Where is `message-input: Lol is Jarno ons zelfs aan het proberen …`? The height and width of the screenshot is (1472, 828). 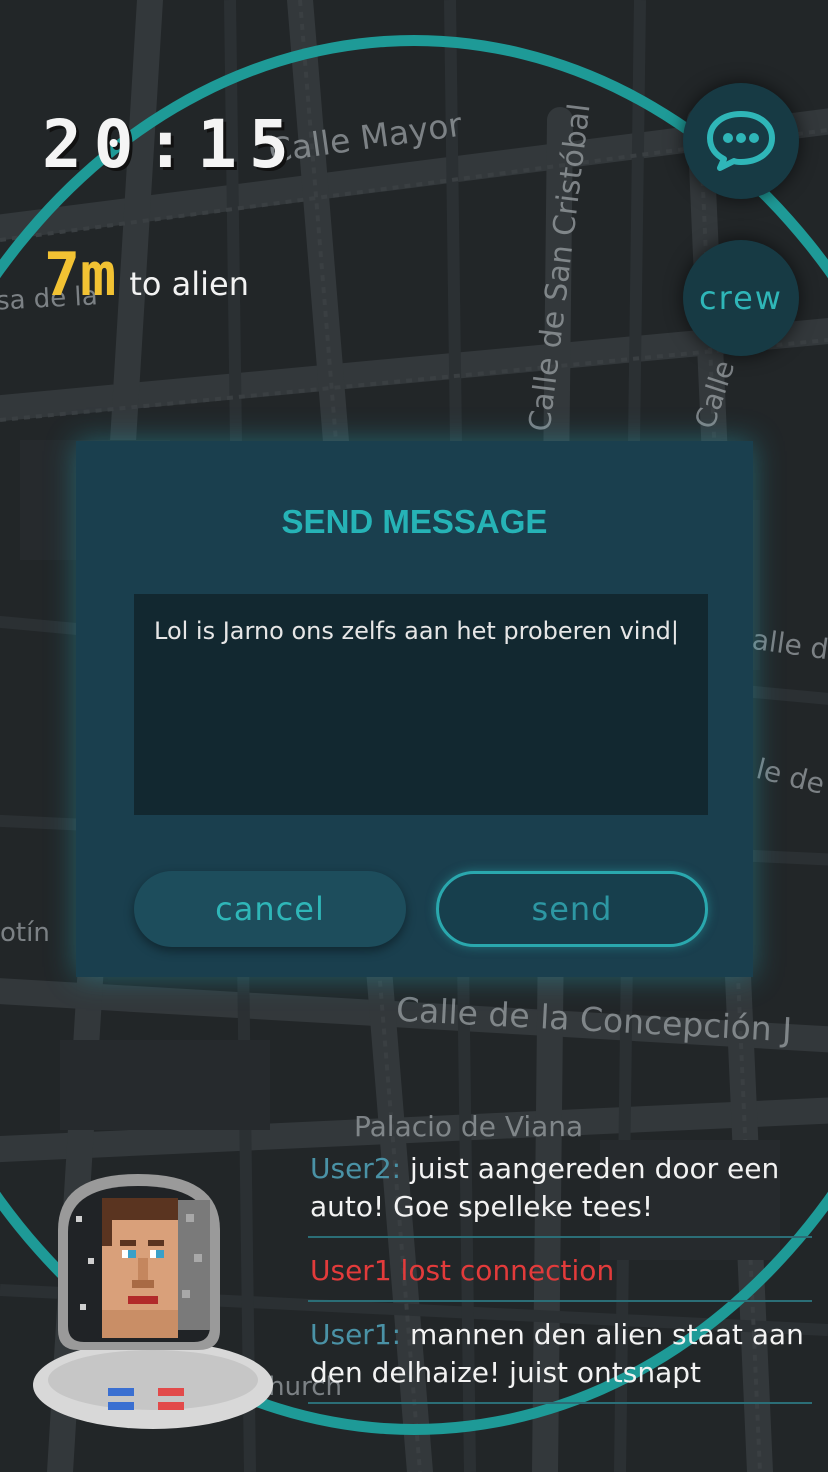
message-input: Lol is Jarno ons zelfs aan het proberen … is located at coordinates (421, 704).